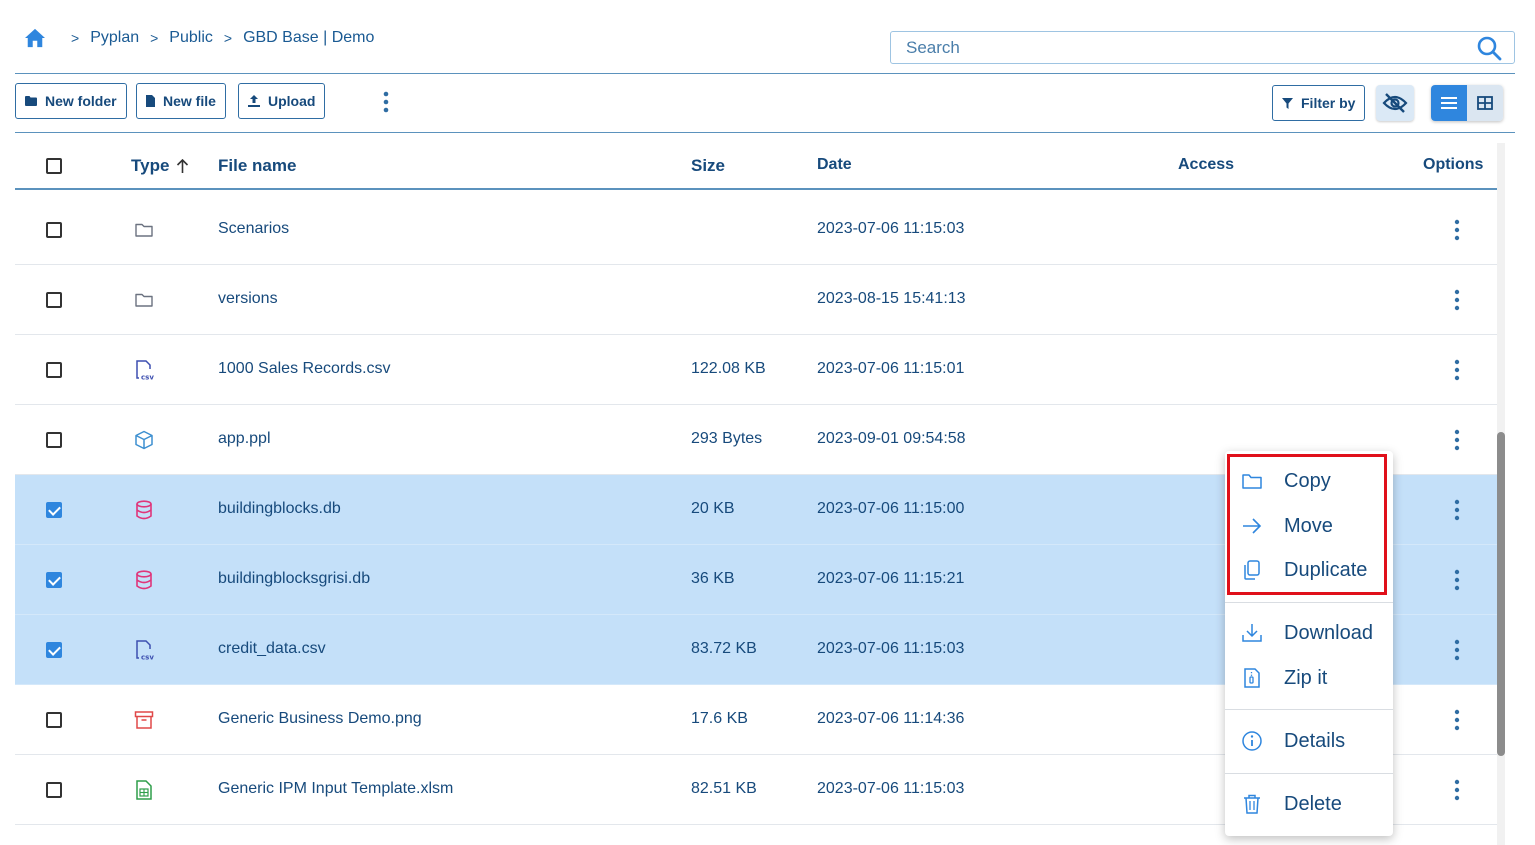  I want to click on select-all-checkbox, so click(54, 166).